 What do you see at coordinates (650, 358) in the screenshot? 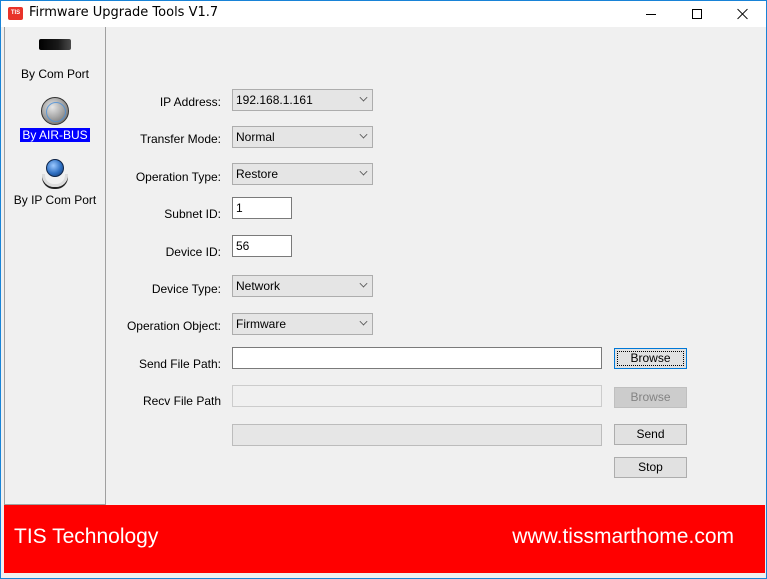
I see `browse-send-button: Browse` at bounding box center [650, 358].